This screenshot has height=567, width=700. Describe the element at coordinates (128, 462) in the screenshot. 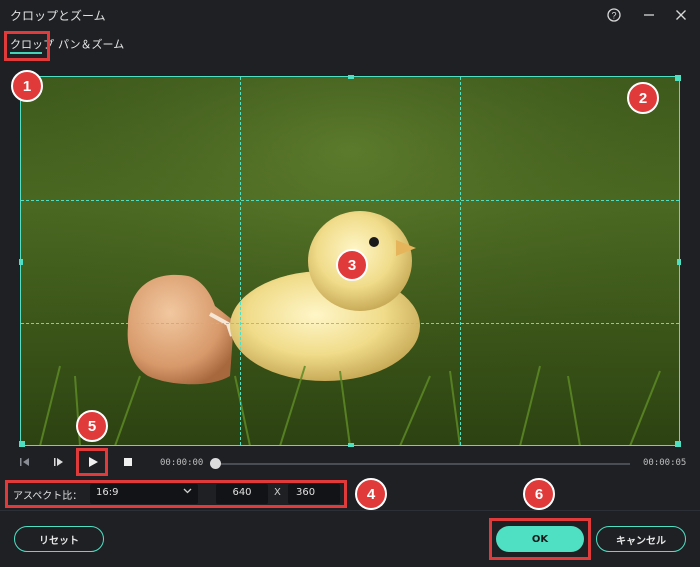

I see `stop-icon` at that location.